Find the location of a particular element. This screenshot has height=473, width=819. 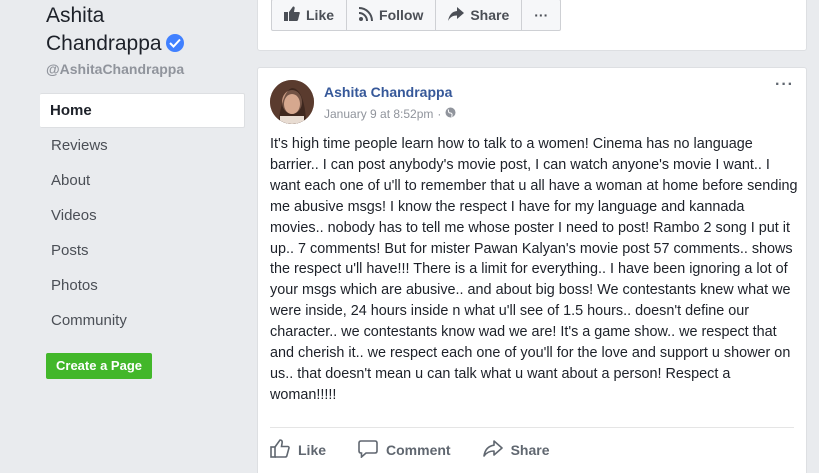

thumbs-up-outline-icon is located at coordinates (284, 450).